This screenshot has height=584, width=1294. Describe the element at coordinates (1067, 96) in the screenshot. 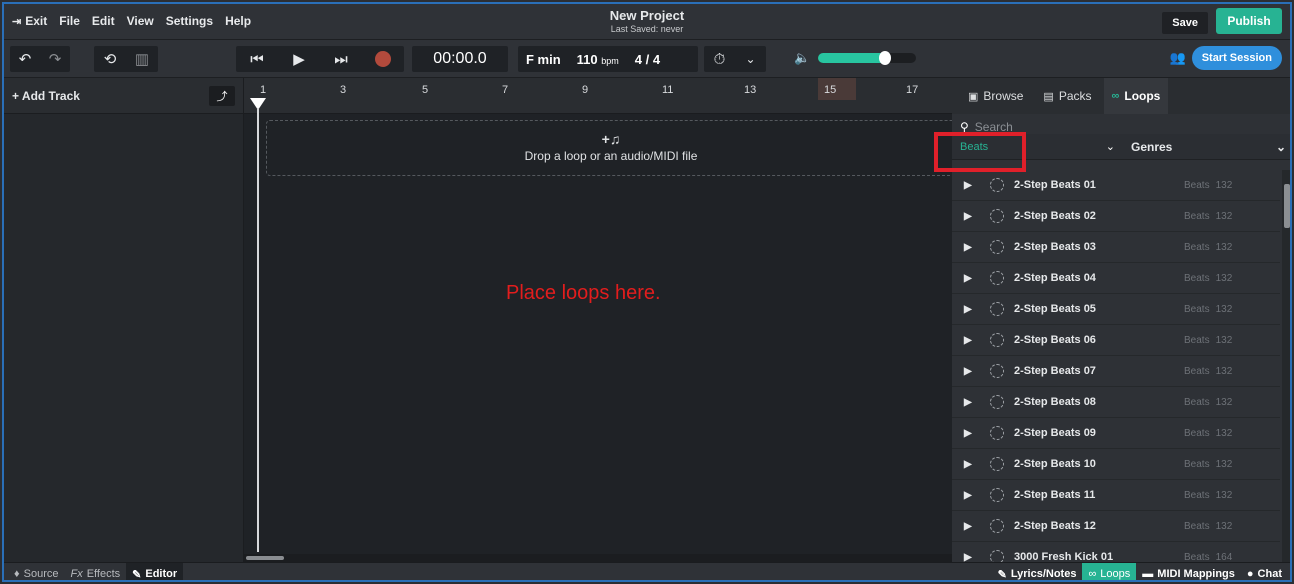

I see `tab-packs: ▤ Packs` at that location.